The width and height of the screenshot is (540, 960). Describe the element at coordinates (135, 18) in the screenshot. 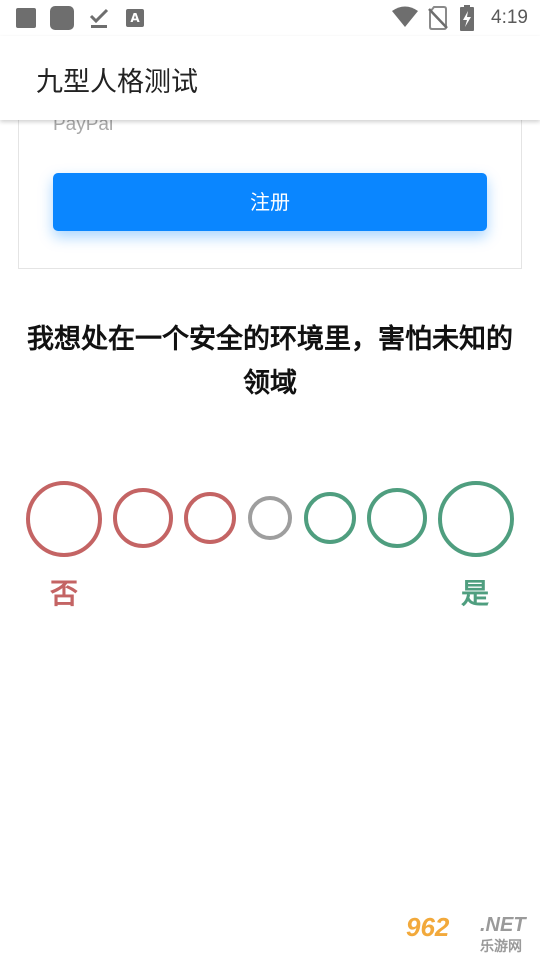

I see `a-icon: A` at that location.